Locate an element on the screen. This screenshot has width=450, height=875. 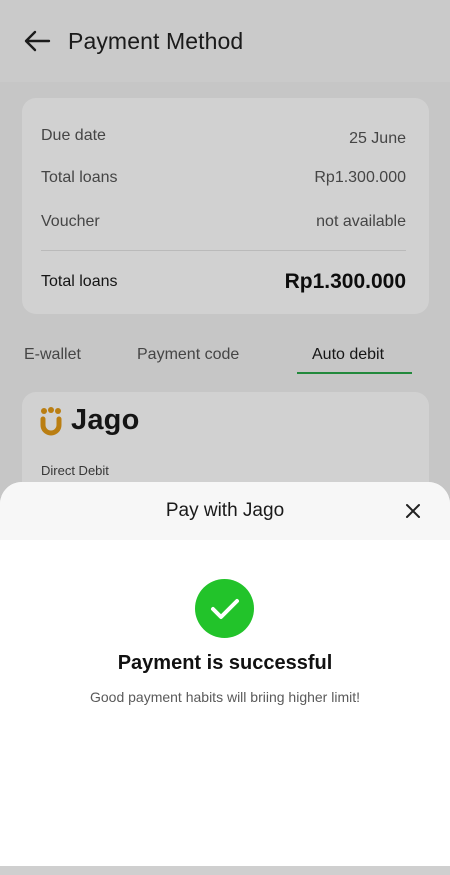
sheet-title: Pay with Jago is located at coordinates (225, 510).